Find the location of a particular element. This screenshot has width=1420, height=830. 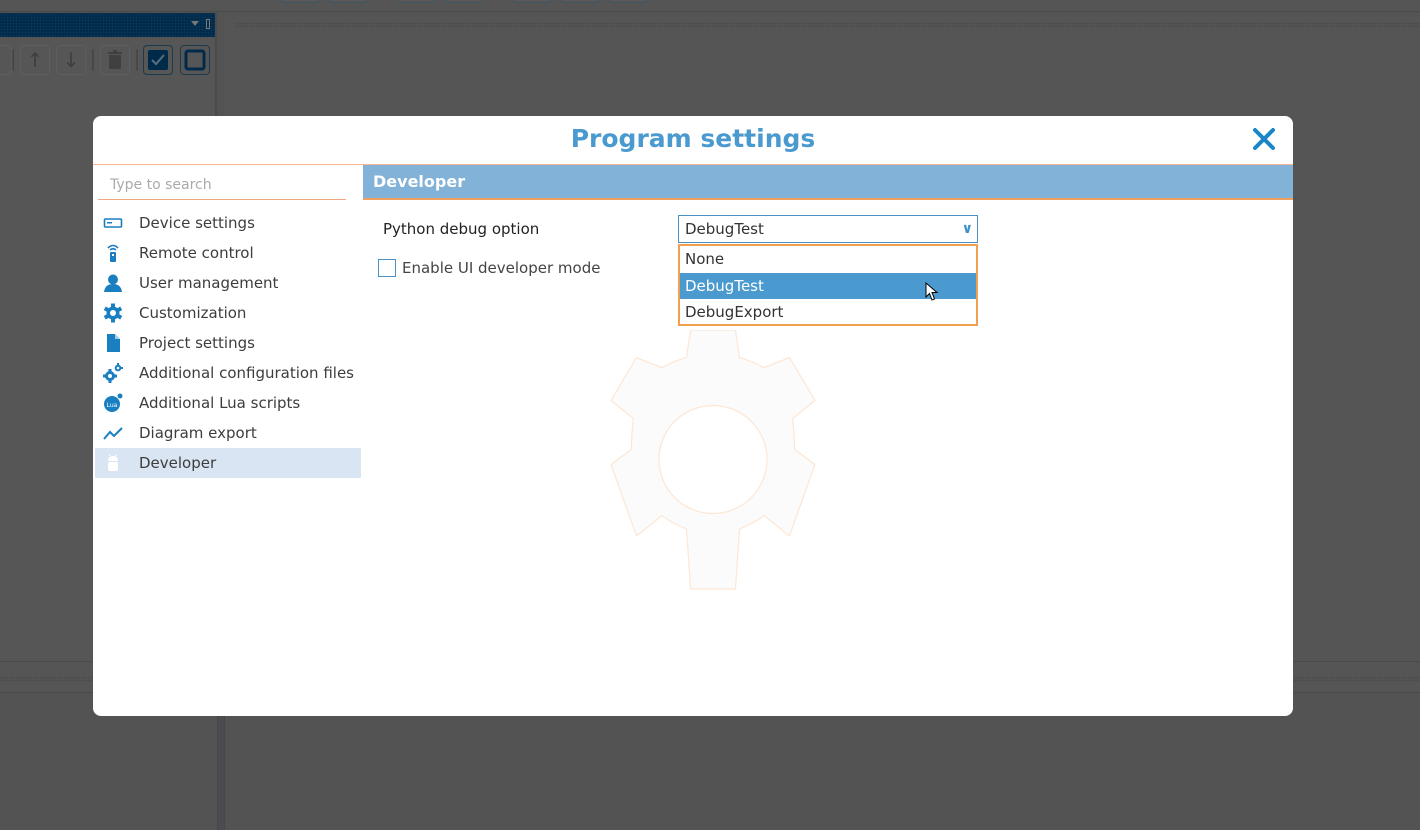

sidebar-item-remote-control: Remote control is located at coordinates (228, 253).